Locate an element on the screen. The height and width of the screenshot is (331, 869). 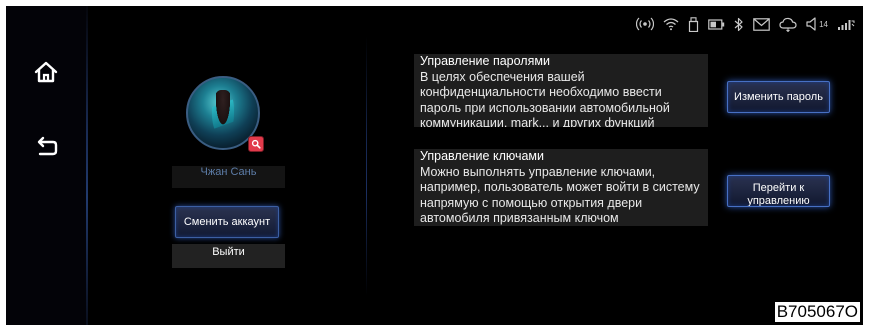
hotspot-icon is located at coordinates (645, 24).